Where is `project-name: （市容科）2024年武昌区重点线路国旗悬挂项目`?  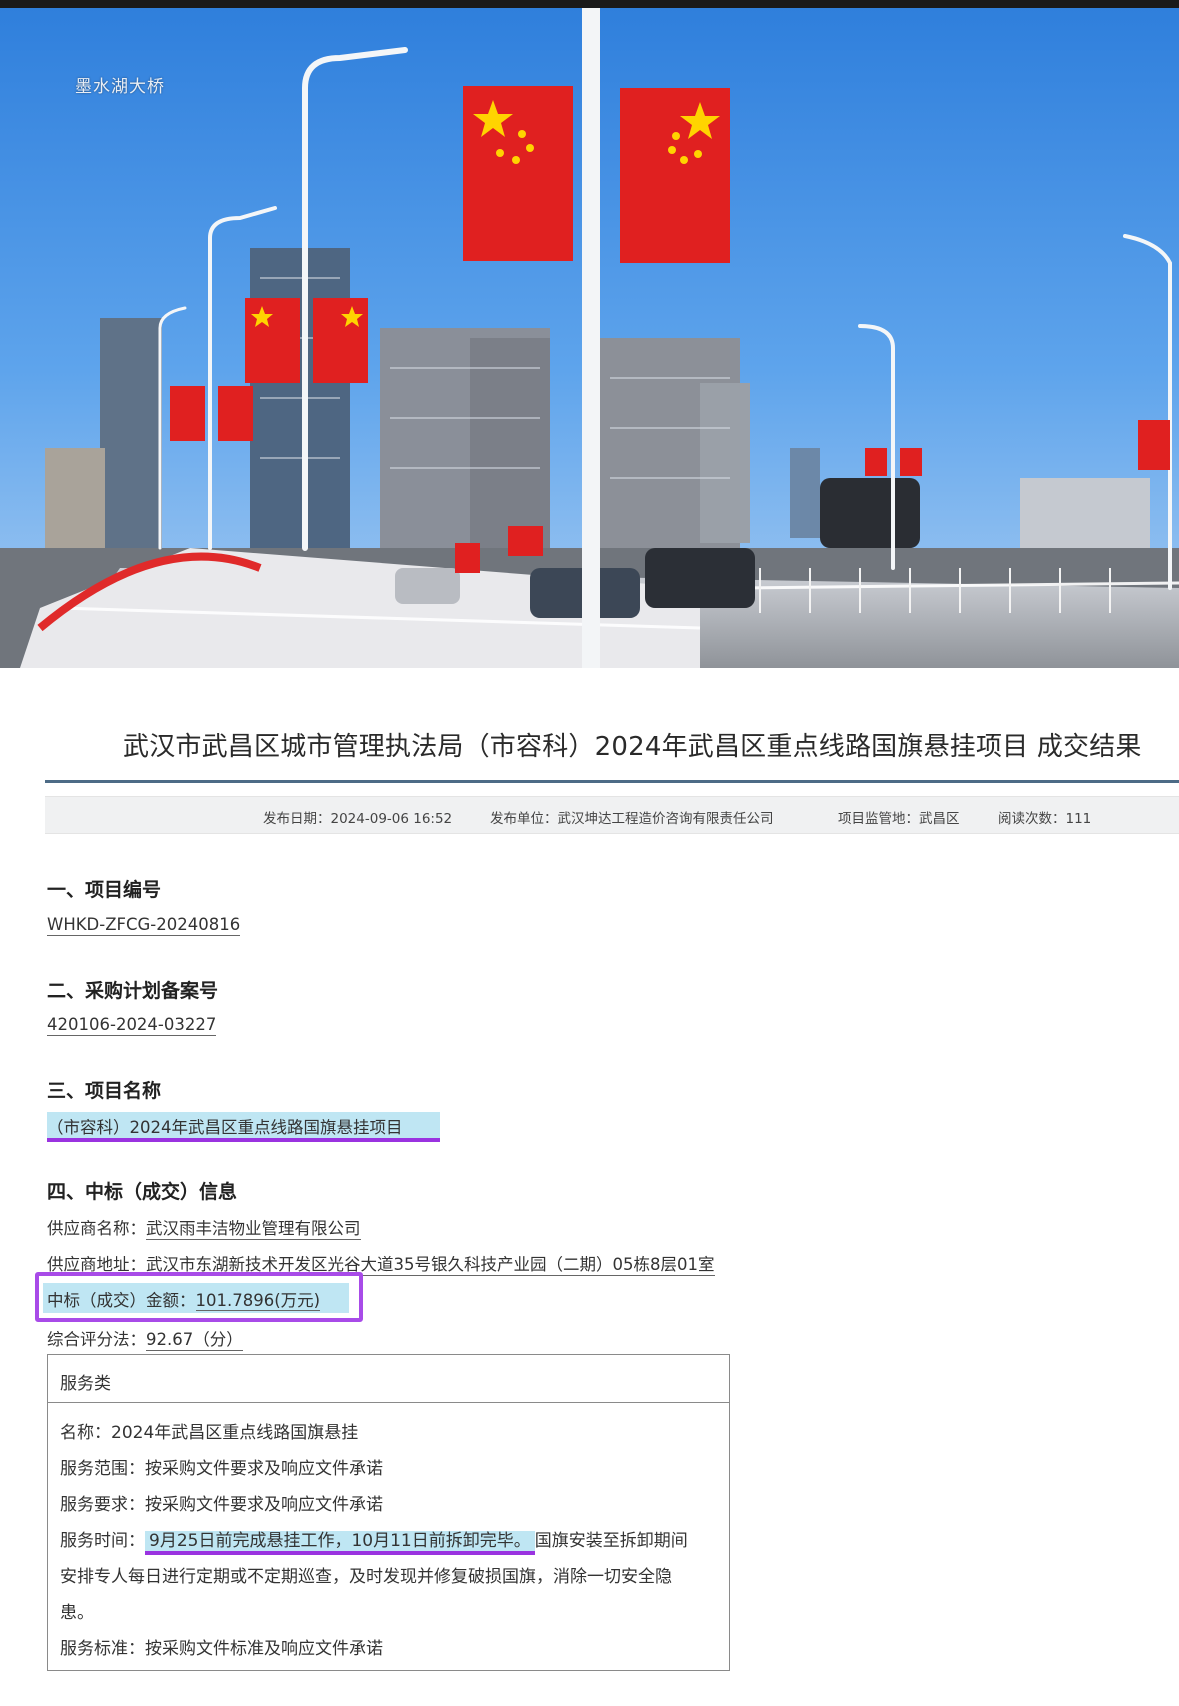 project-name: （市容科）2024年武昌区重点线路国旗悬挂项目 is located at coordinates (225, 1127).